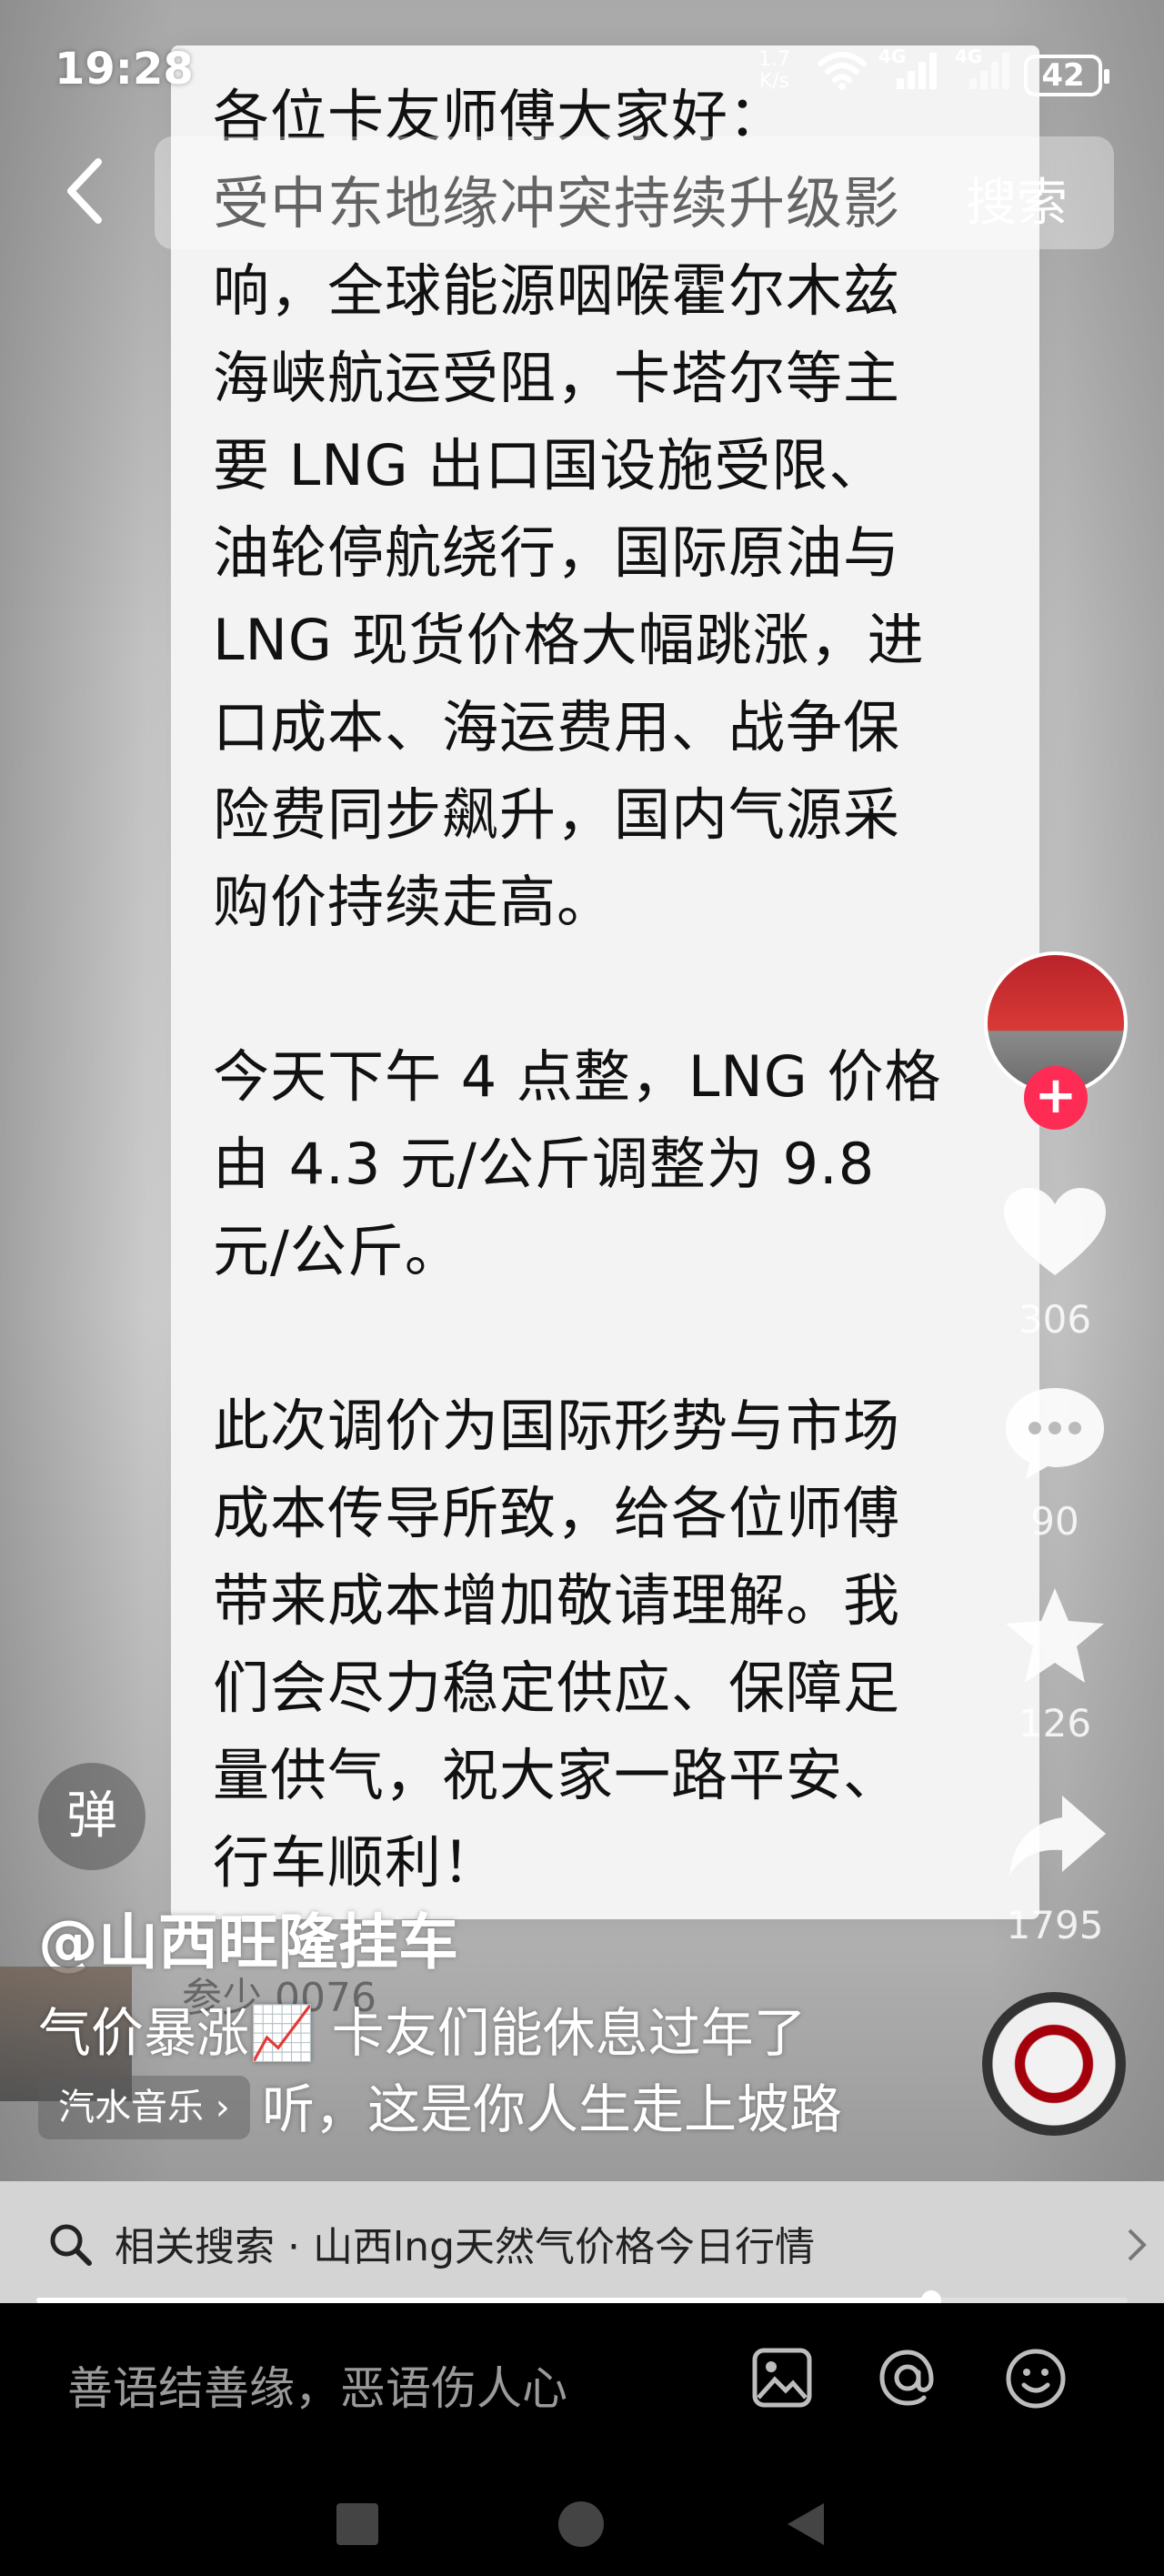 This screenshot has width=1164, height=2576. What do you see at coordinates (1055, 1636) in the screenshot?
I see `star-icon` at bounding box center [1055, 1636].